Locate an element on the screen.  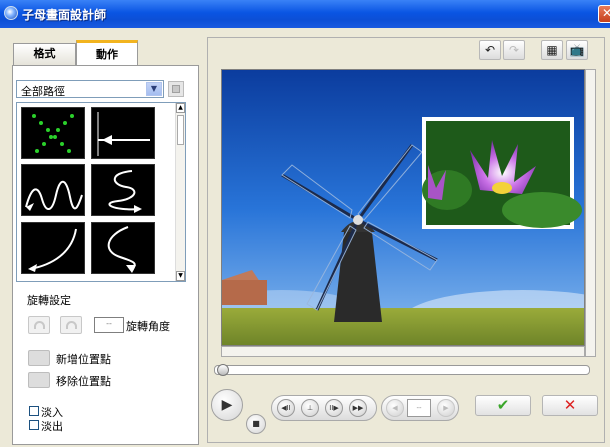
add-point-button is located at coordinates (39, 358).